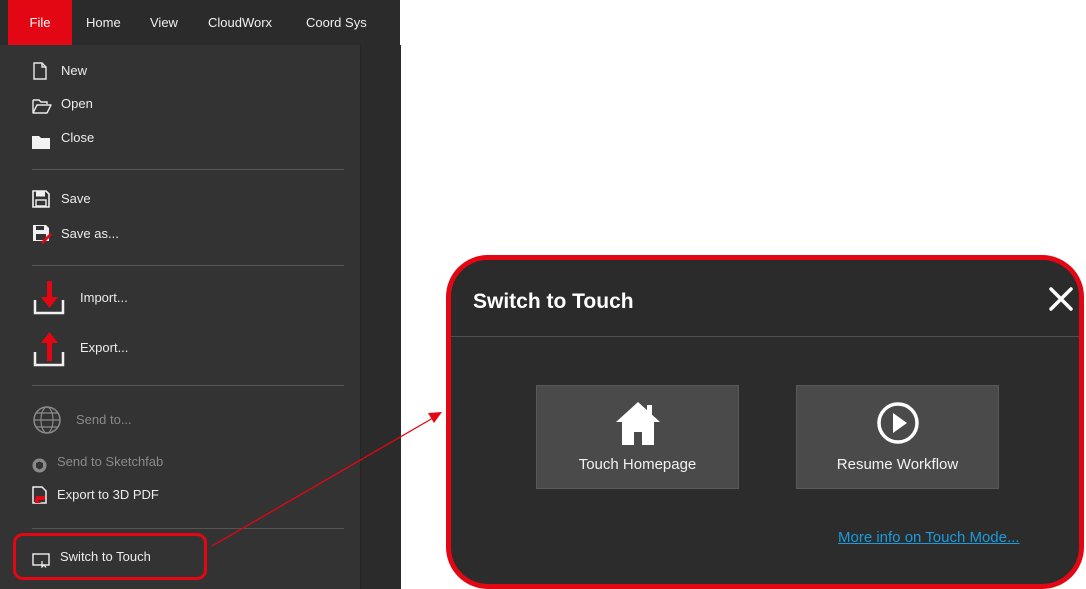  What do you see at coordinates (49, 306) in the screenshot?
I see `import-icon` at bounding box center [49, 306].